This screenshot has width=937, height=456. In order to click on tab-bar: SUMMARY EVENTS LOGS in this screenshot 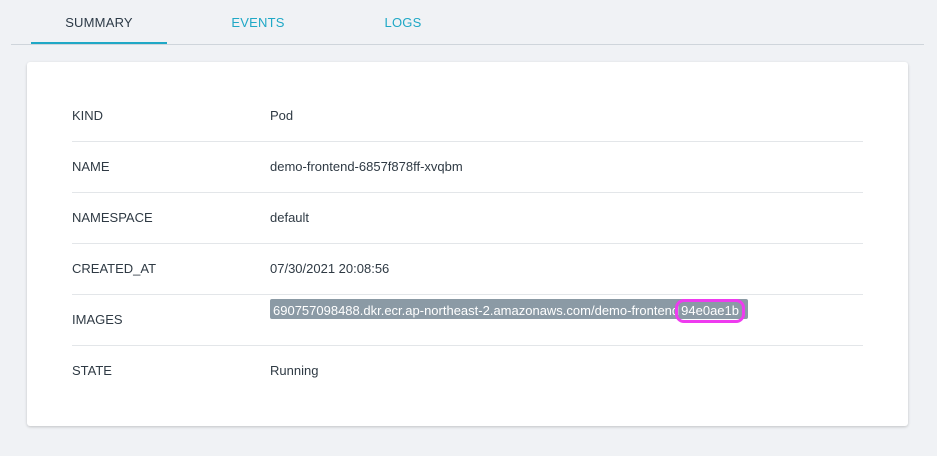, I will do `click(468, 23)`.